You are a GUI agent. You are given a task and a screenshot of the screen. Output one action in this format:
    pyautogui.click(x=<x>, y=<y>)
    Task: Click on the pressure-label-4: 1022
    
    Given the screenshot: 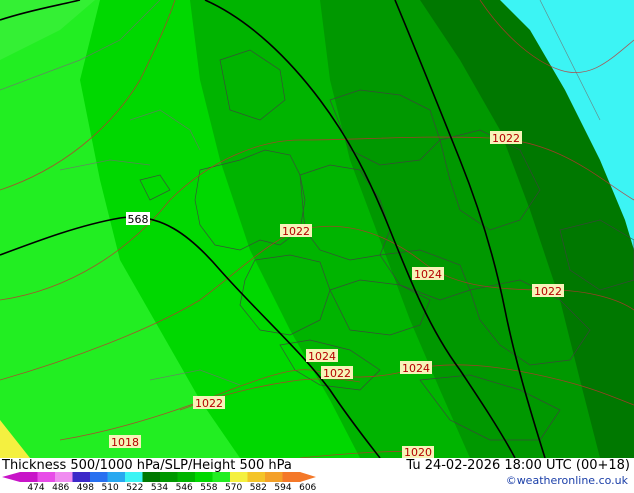 What is the action you would take?
    pyautogui.click(x=548, y=291)
    